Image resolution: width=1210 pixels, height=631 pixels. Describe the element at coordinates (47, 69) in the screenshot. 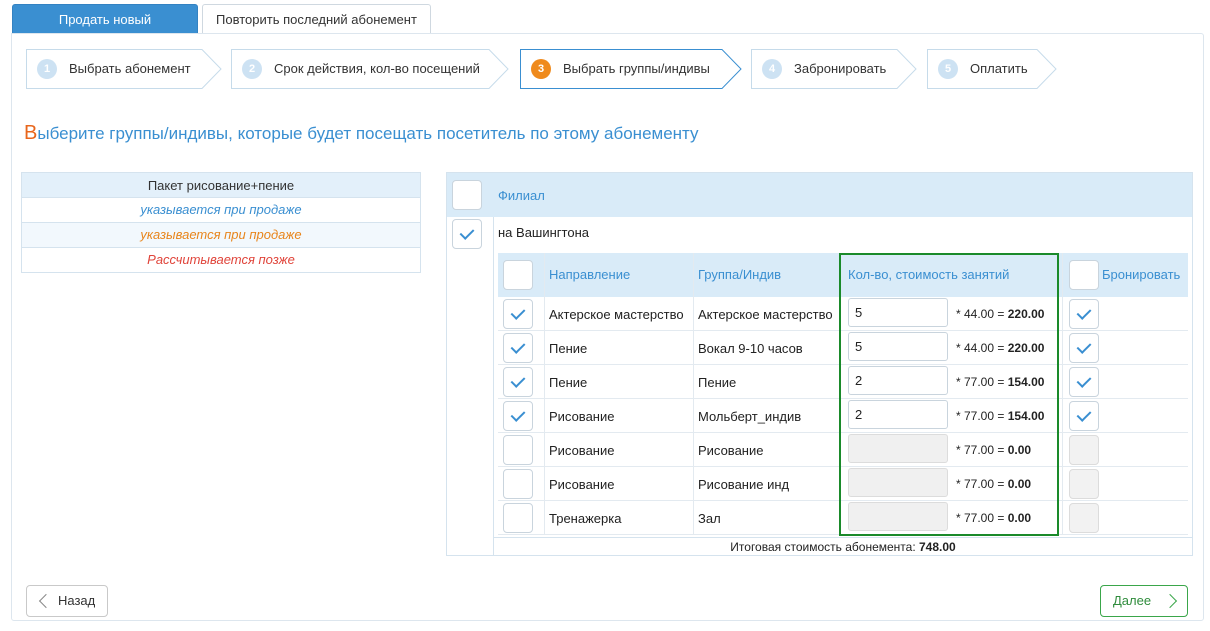

I see `step-number: 1` at that location.